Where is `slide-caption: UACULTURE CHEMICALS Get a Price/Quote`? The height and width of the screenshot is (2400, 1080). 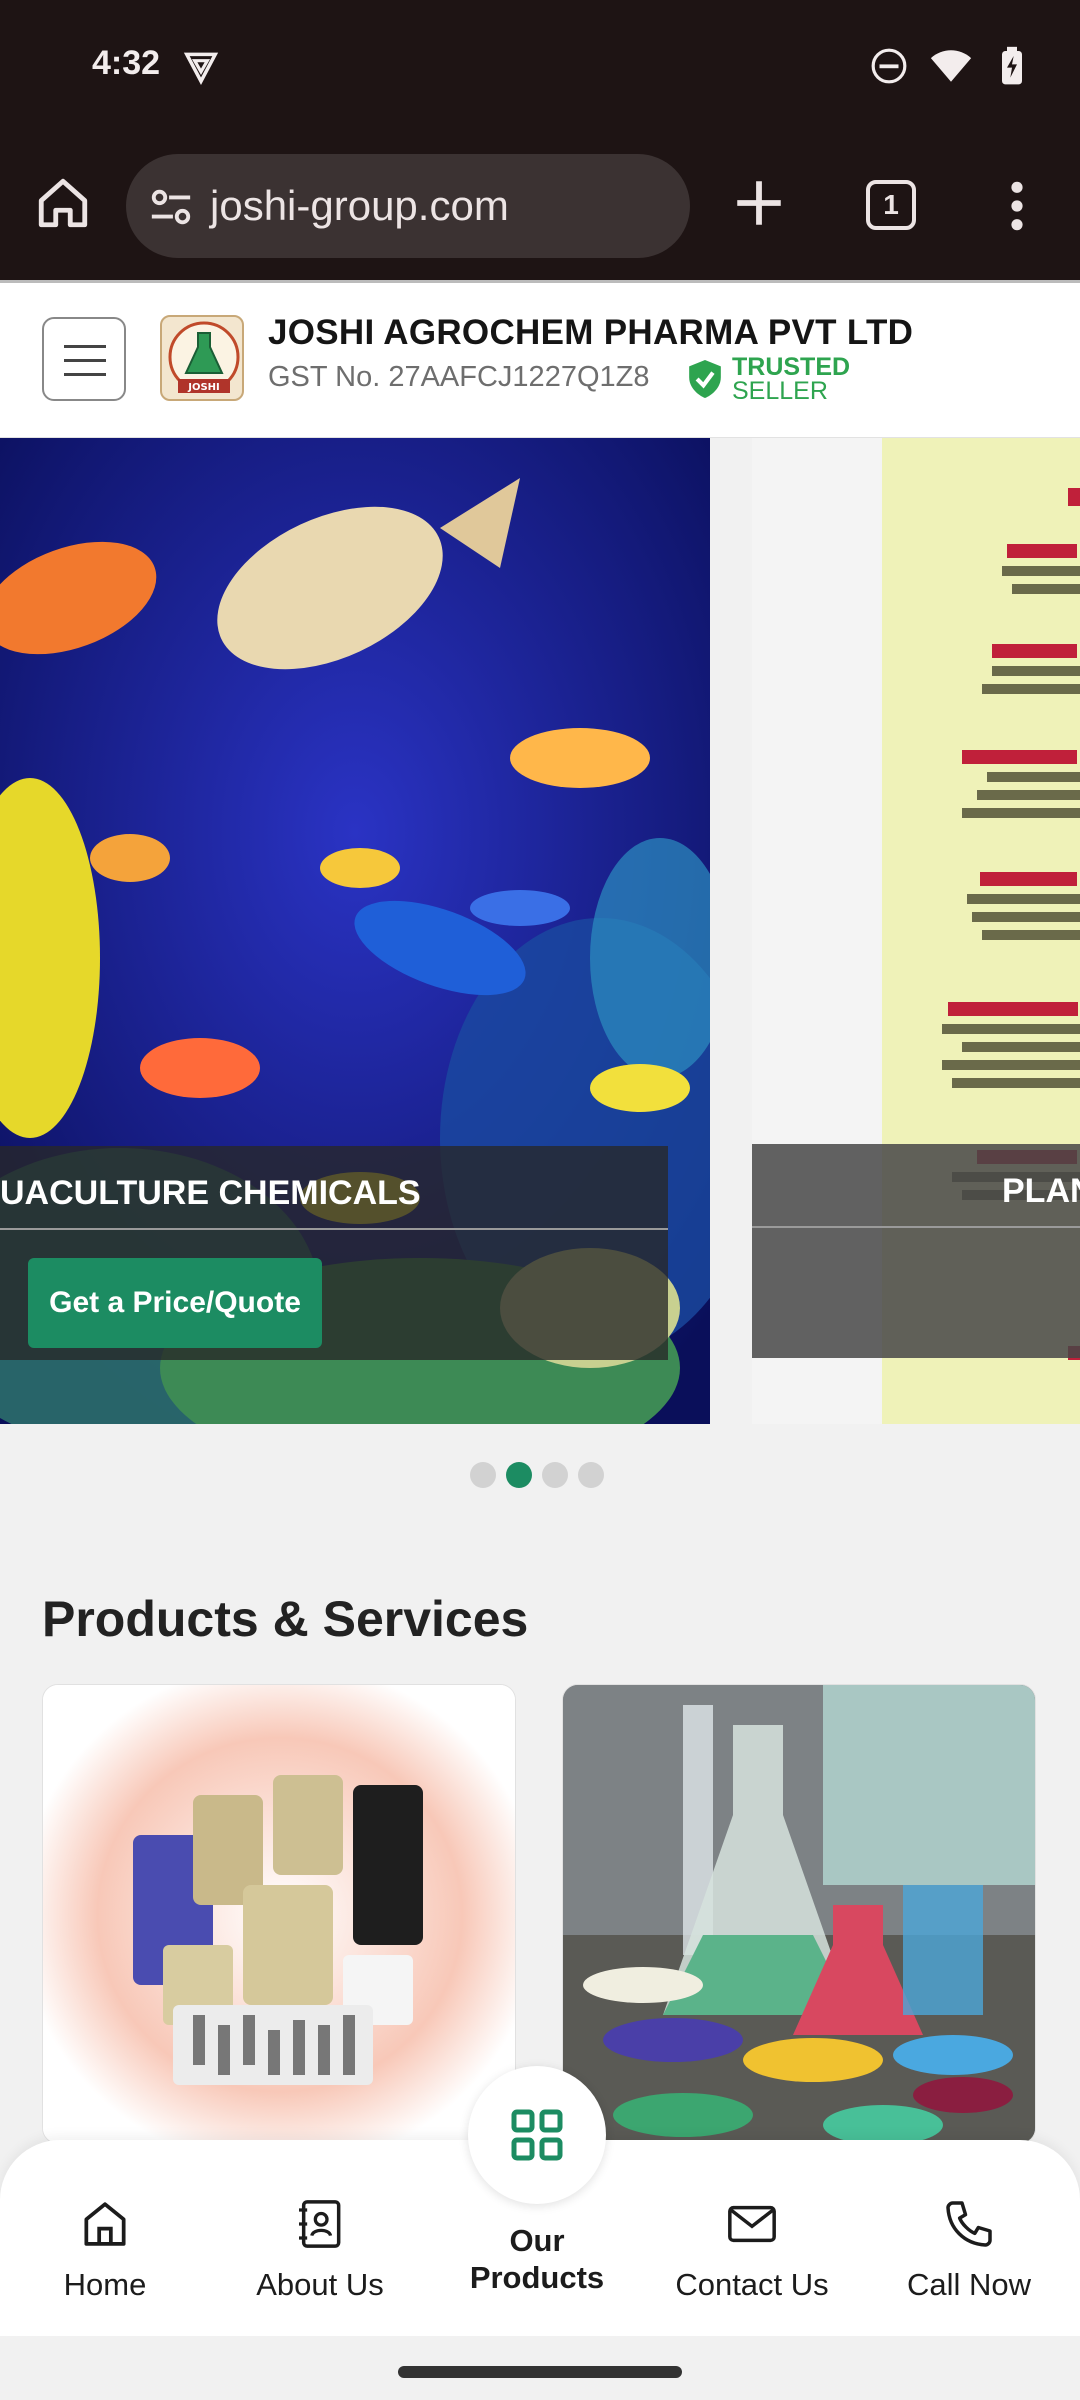
slide-caption: UACULTURE CHEMICALS Get a Price/Quote is located at coordinates (334, 1253).